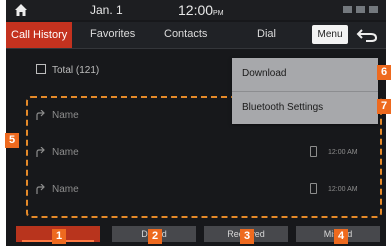 The height and width of the screenshot is (246, 392). Describe the element at coordinates (218, 13) in the screenshot. I see `status-ampm: PM` at that location.